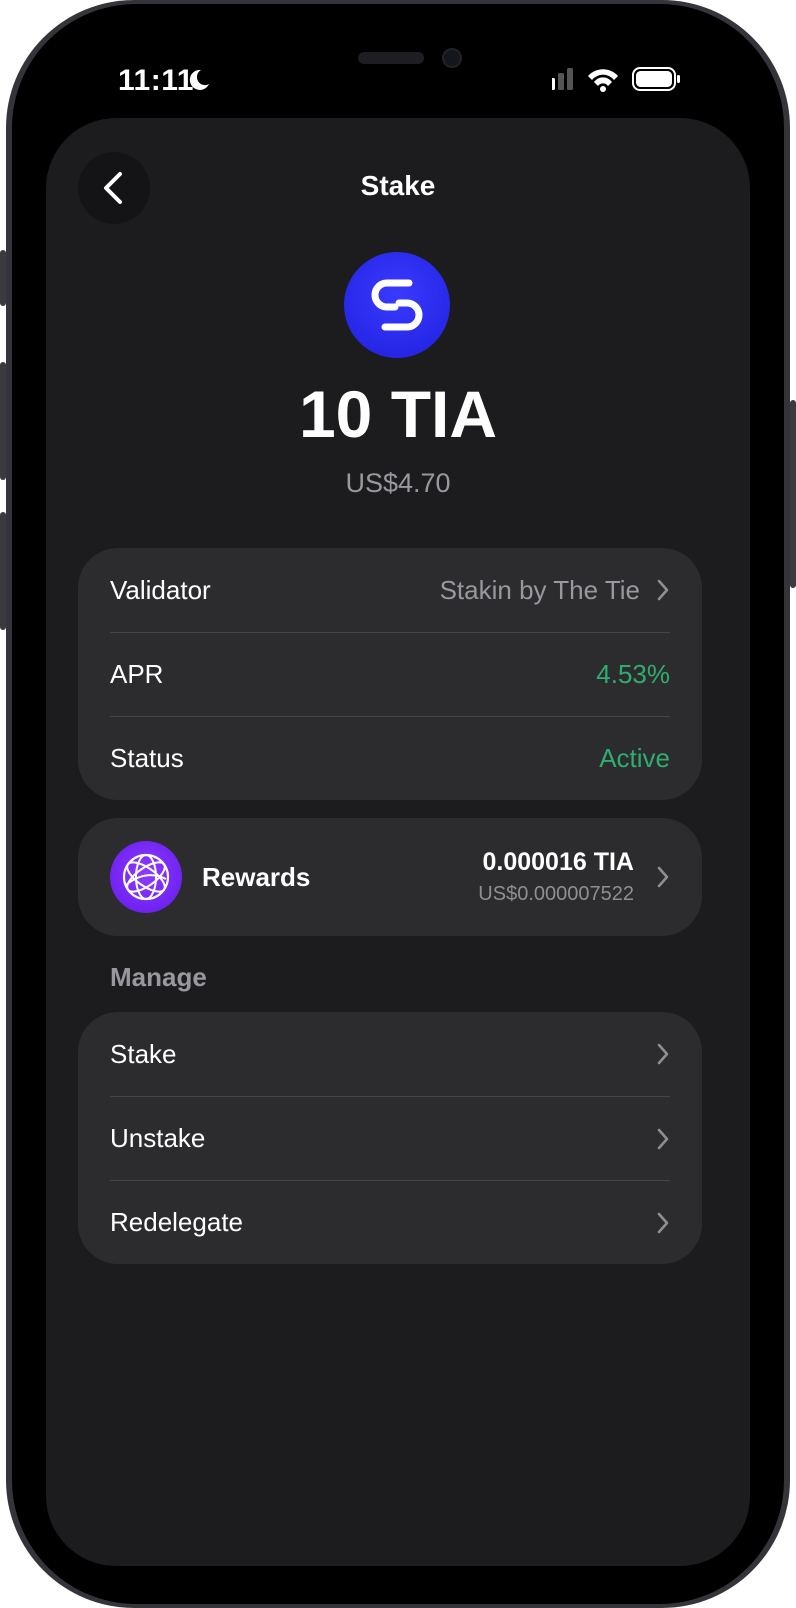 Image resolution: width=796 pixels, height=1608 pixels. I want to click on stake-fiat-value: US$4.70, so click(398, 483).